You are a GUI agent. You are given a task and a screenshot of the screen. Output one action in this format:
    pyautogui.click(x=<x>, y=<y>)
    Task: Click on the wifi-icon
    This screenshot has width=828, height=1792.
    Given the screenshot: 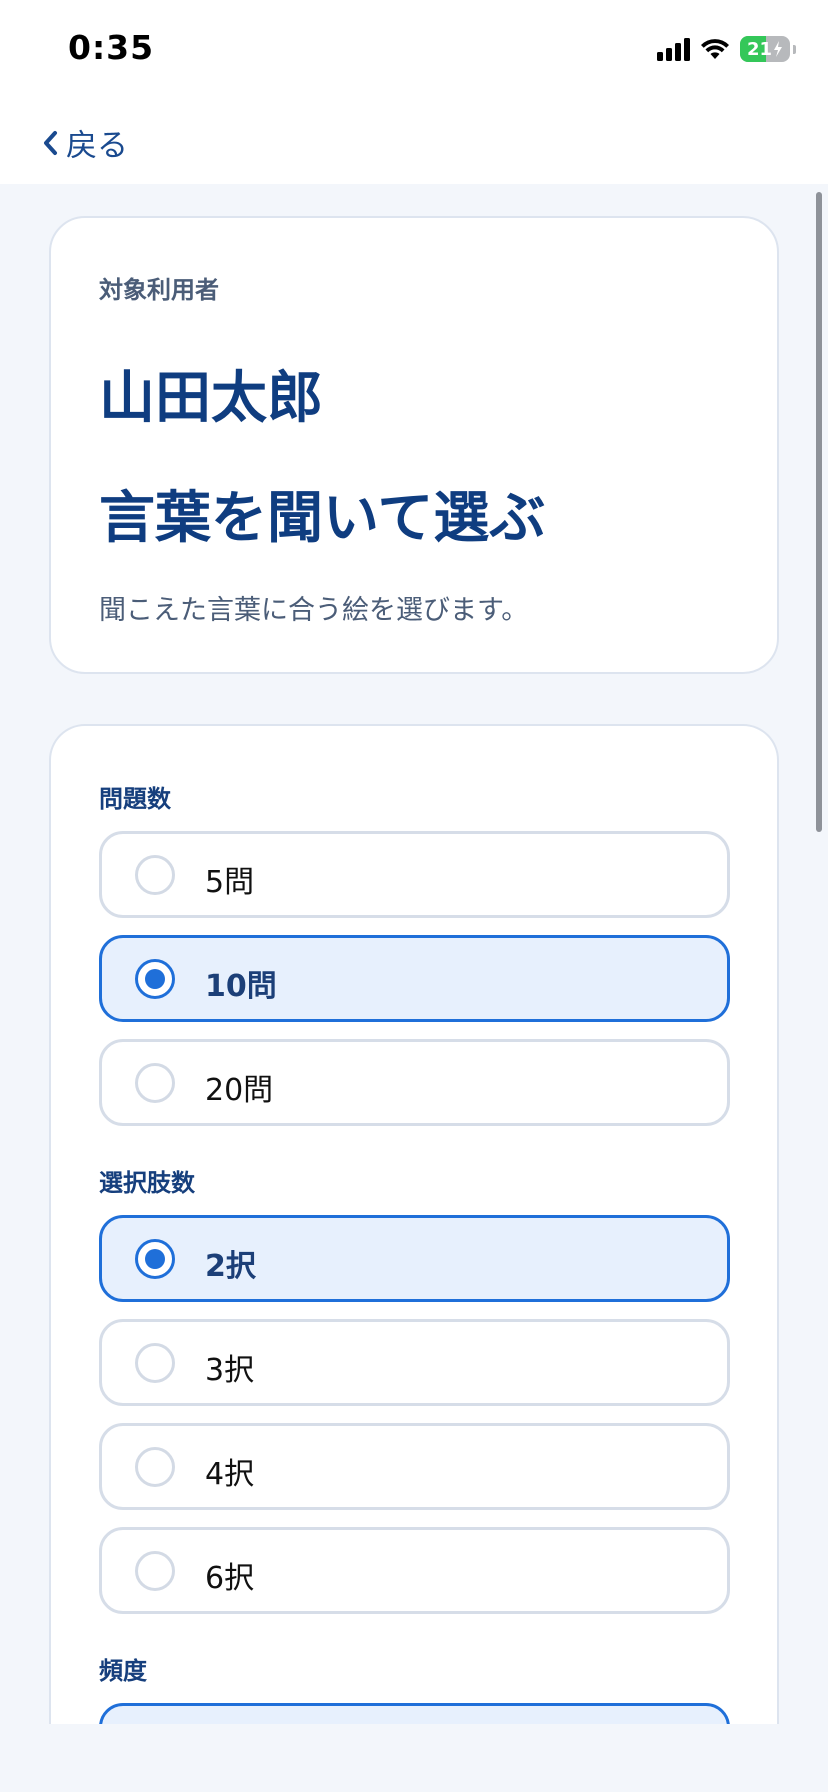 What is the action you would take?
    pyautogui.click(x=715, y=49)
    